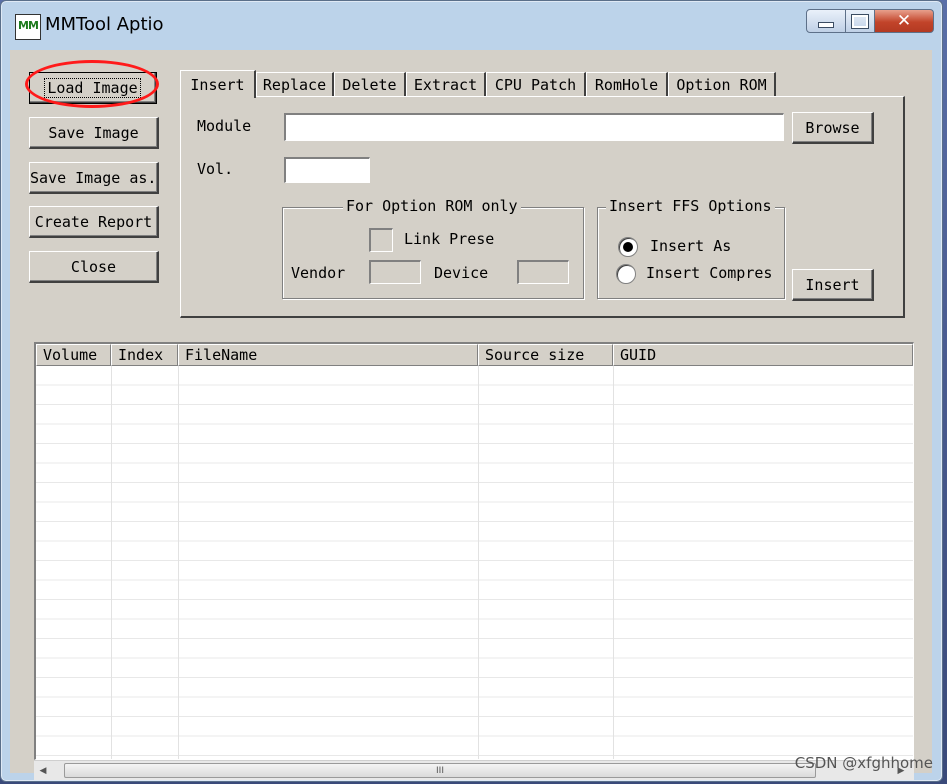 This screenshot has width=947, height=784. I want to click on window-title: MMTool Aptio, so click(104, 24).